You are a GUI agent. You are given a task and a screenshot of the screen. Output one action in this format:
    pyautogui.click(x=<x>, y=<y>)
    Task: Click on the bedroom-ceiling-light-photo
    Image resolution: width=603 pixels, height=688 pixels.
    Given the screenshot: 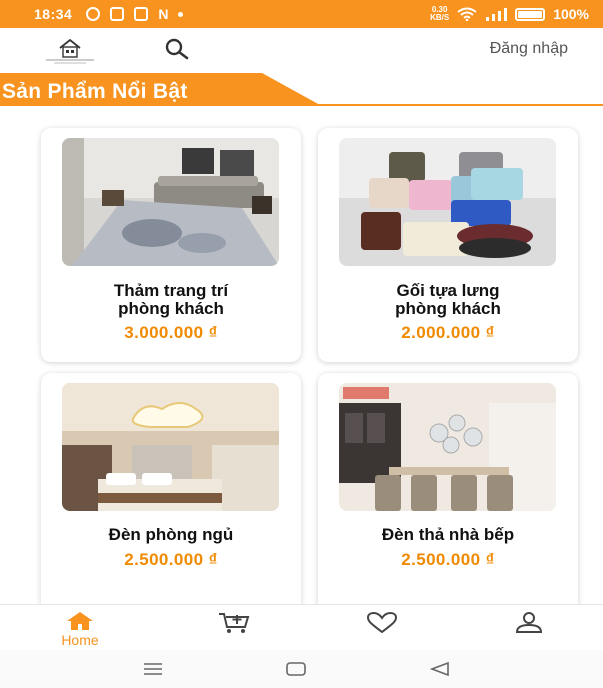 What is the action you would take?
    pyautogui.click(x=170, y=447)
    